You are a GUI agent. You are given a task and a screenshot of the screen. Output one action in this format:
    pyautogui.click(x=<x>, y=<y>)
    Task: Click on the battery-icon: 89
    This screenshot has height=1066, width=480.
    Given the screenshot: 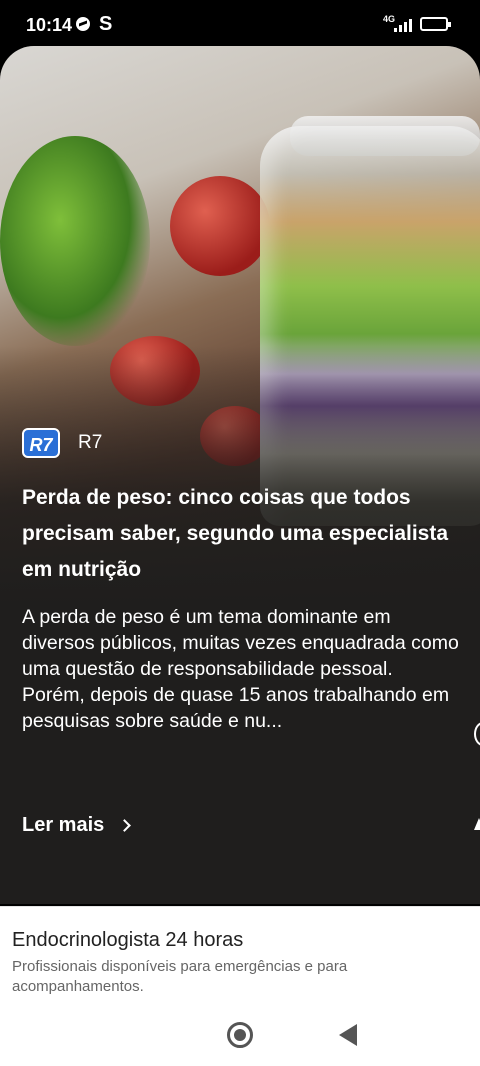 What is the action you would take?
    pyautogui.click(x=435, y=24)
    